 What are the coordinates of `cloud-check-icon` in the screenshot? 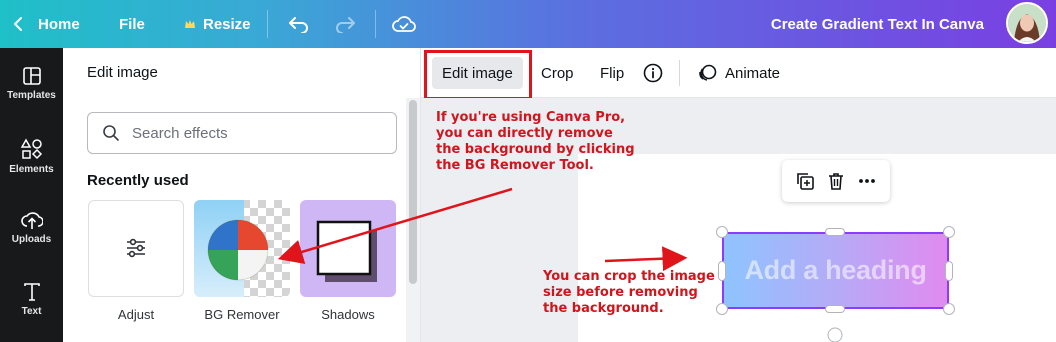 It's located at (404, 24).